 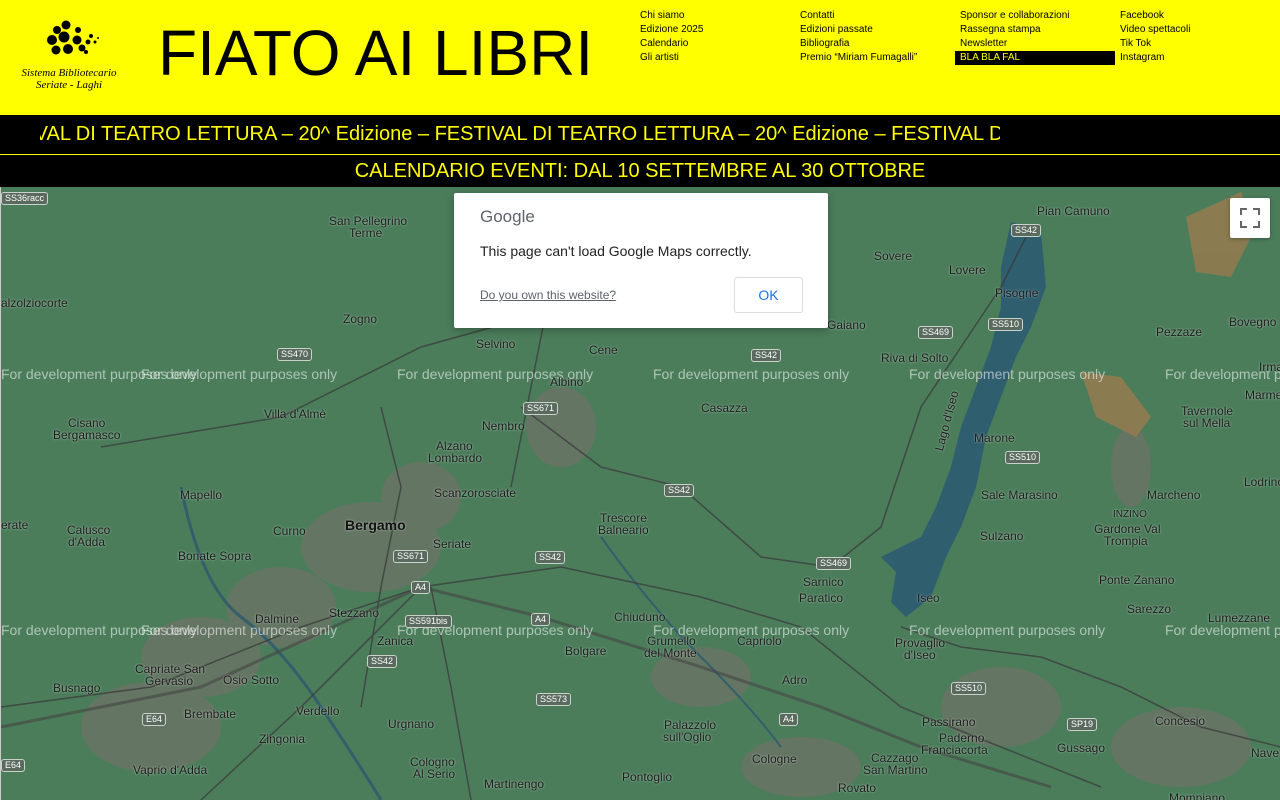 I want to click on place-label: Sale Marasino, so click(x=1019, y=495).